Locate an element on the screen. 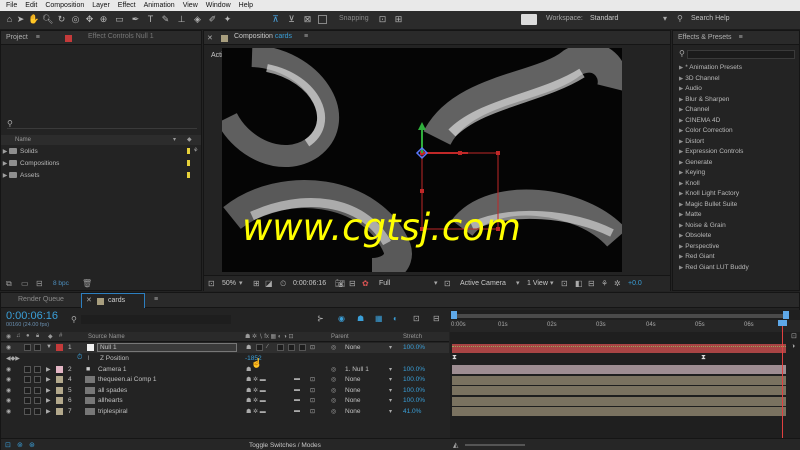  effects-panel-title: Effects & Presets is located at coordinates (705, 37).